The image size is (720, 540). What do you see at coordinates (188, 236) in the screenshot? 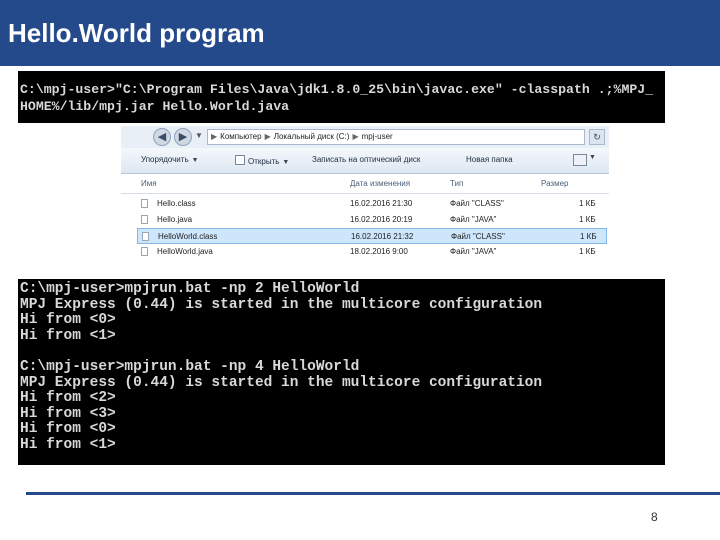
I see `file-name: HelloWorld.class` at bounding box center [188, 236].